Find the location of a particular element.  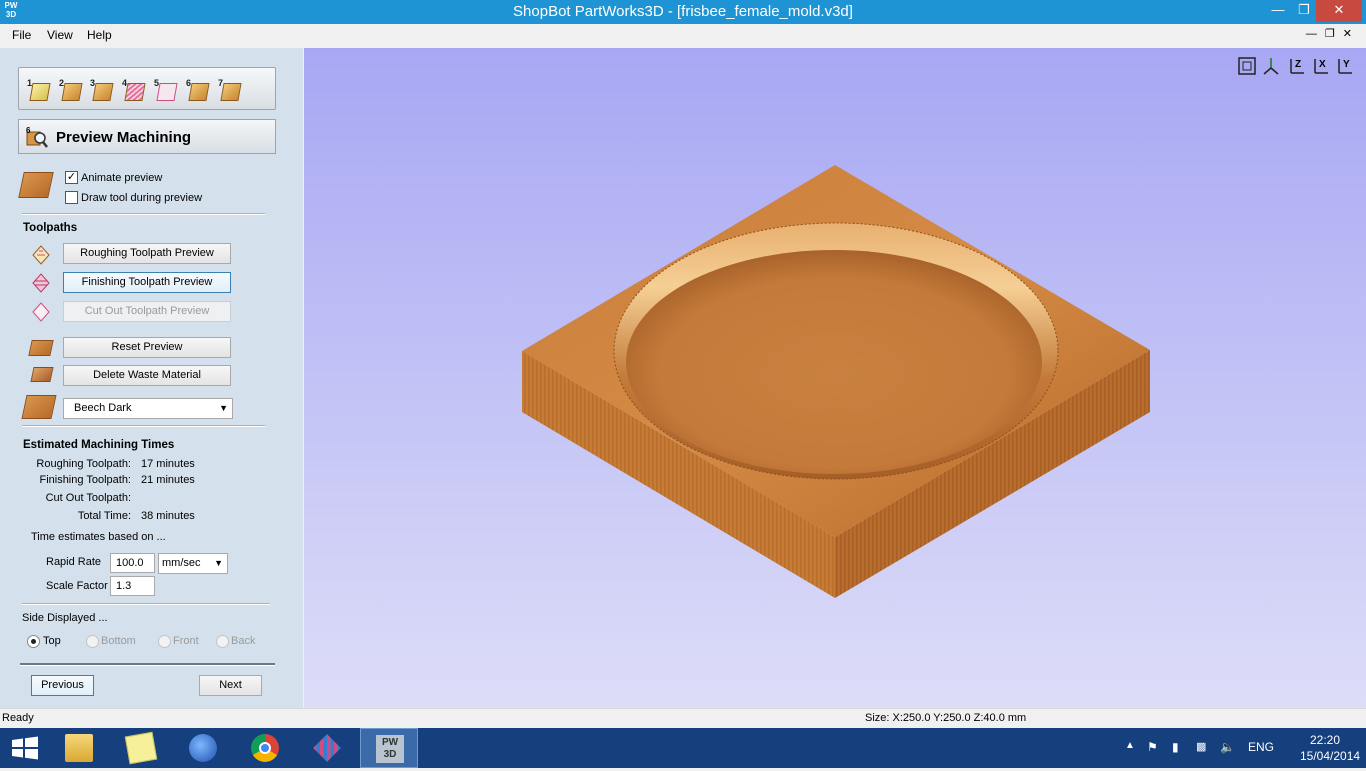

start-button is located at coordinates (25, 748).